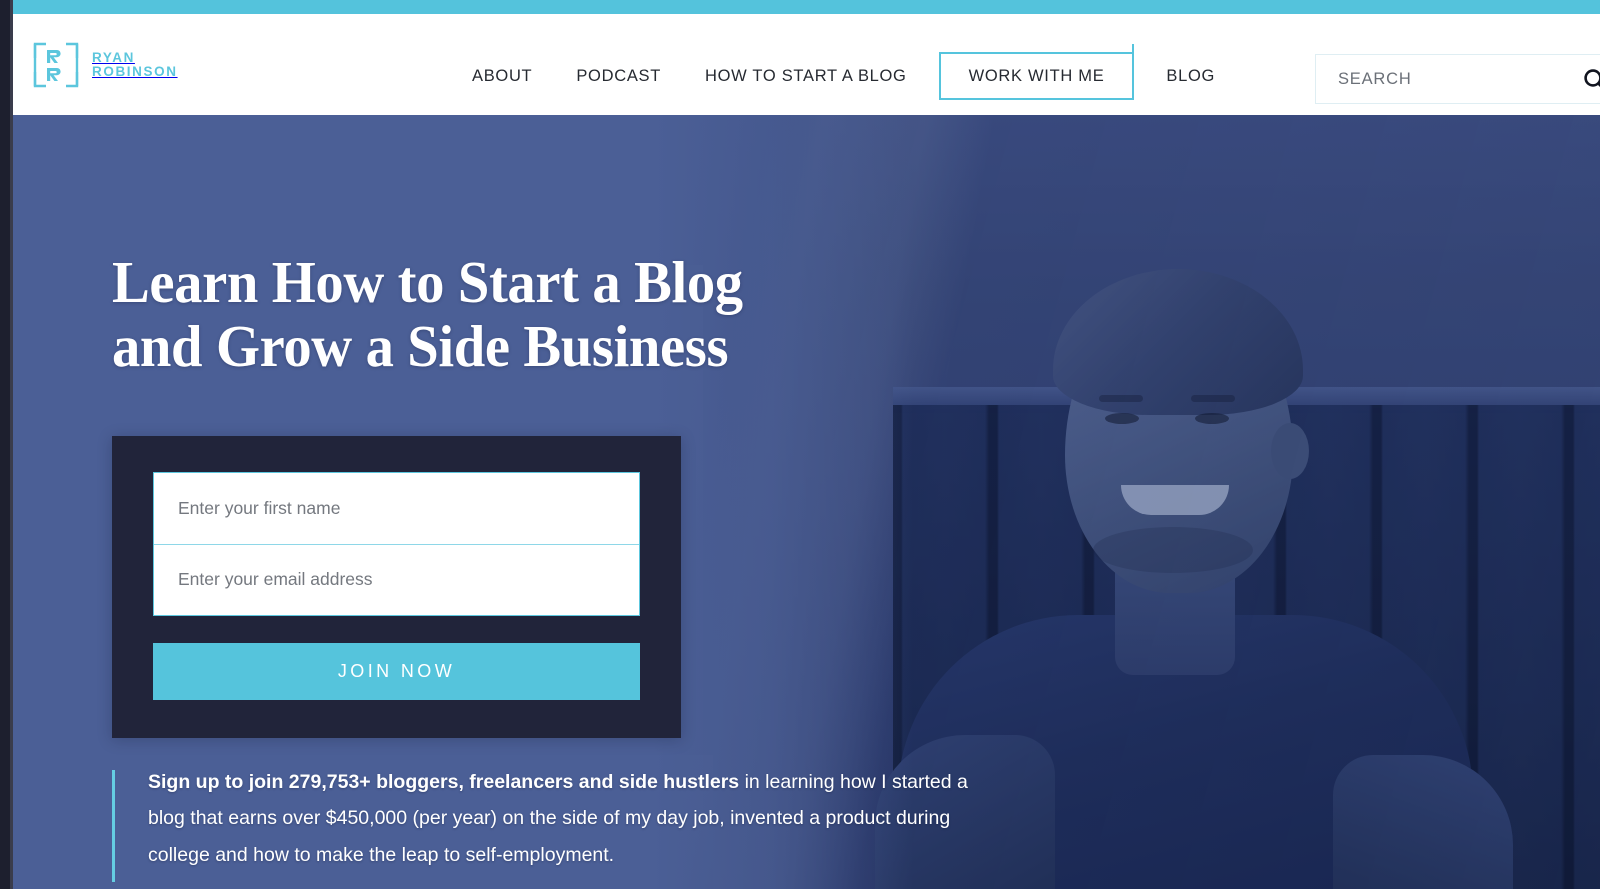  I want to click on nav-item-podcast: PODCAST, so click(618, 76).